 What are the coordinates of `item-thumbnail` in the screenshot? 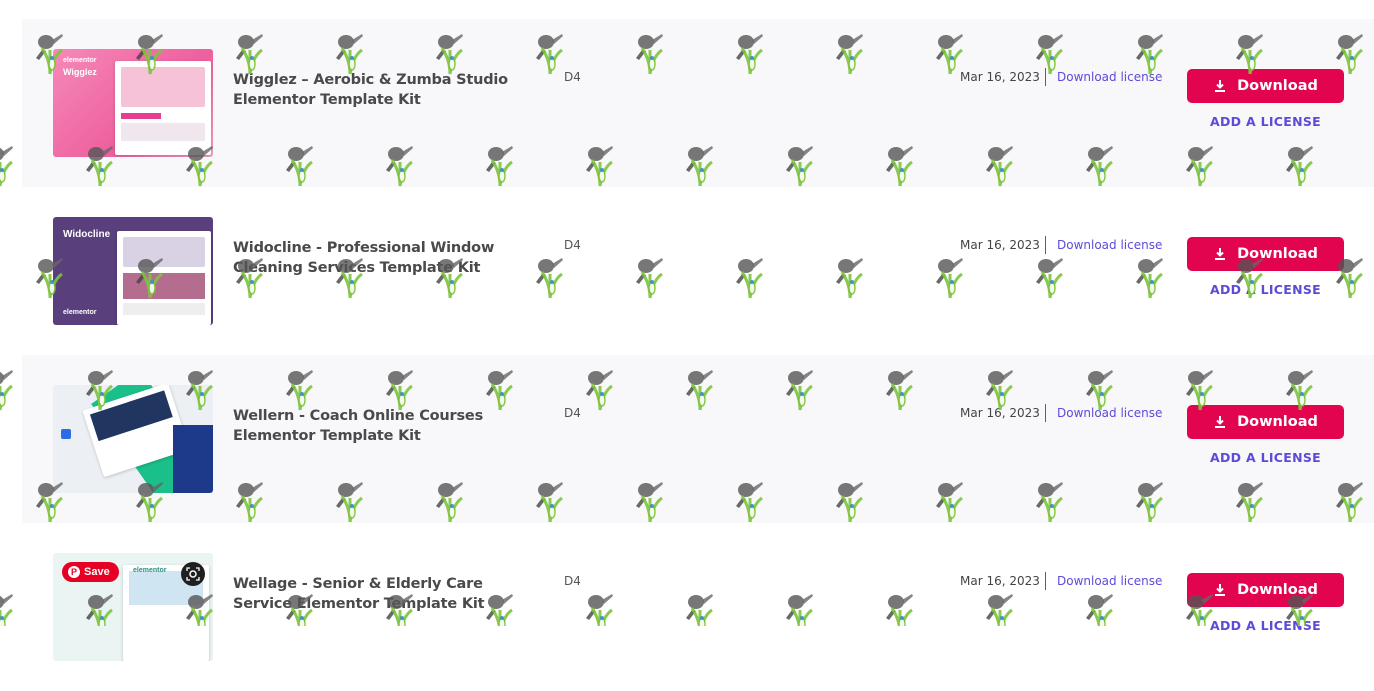 It's located at (133, 439).